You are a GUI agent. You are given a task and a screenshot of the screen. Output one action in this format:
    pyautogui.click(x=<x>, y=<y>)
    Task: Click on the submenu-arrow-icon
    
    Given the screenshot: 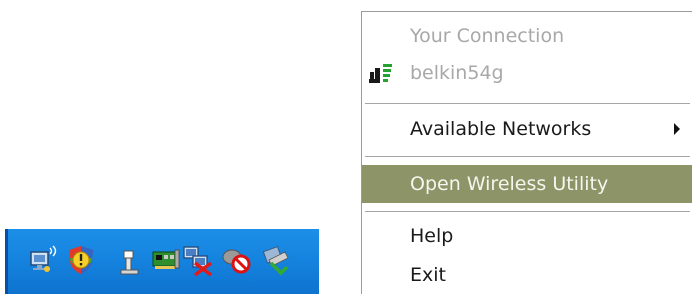 What is the action you would take?
    pyautogui.click(x=677, y=129)
    